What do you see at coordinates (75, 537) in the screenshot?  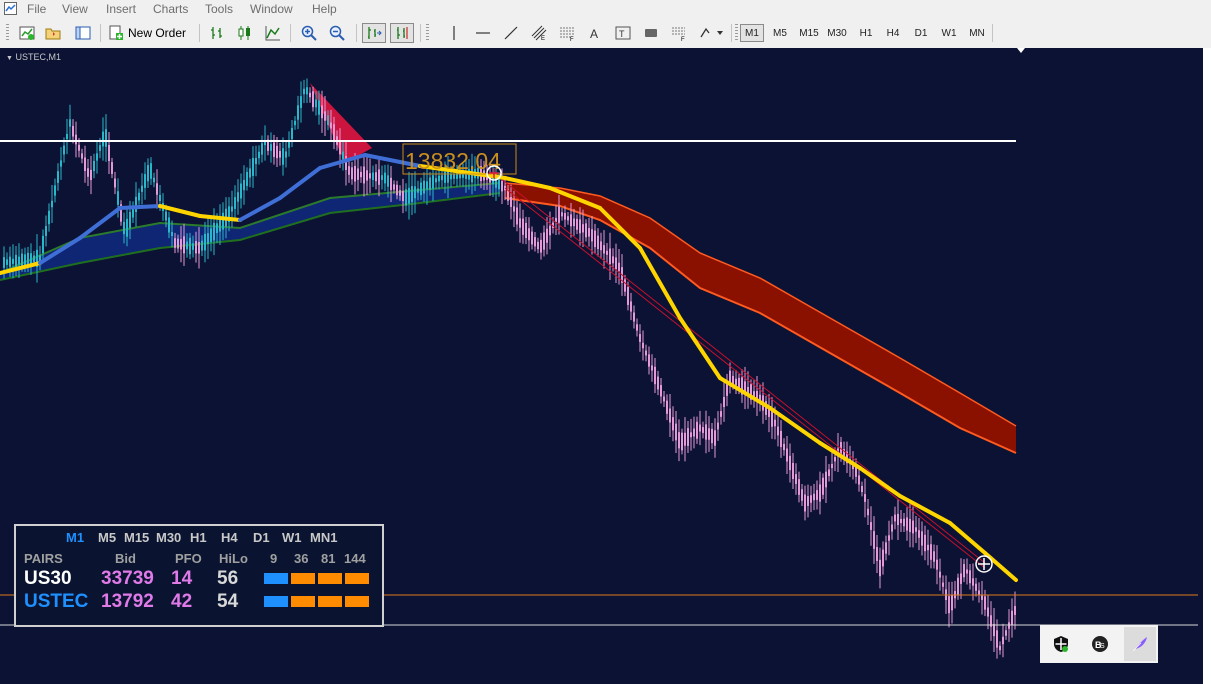 I see `dash-timeframe-m1: M1` at bounding box center [75, 537].